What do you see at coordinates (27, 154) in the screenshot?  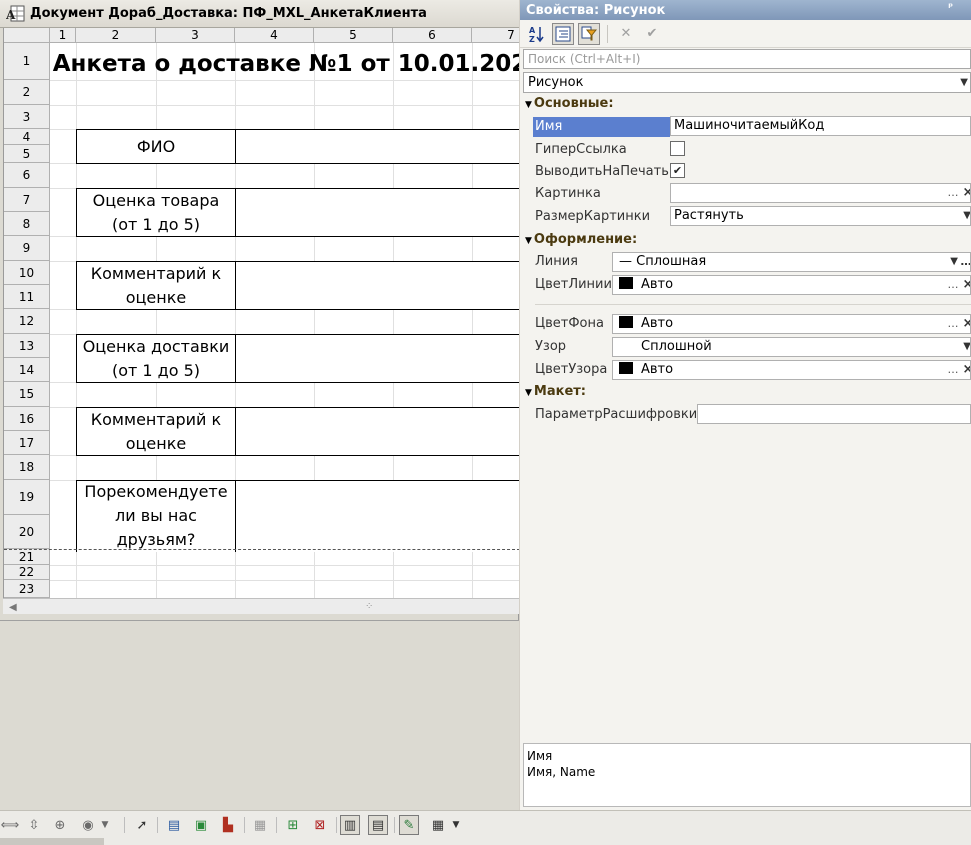 I see `row-header: 5` at bounding box center [27, 154].